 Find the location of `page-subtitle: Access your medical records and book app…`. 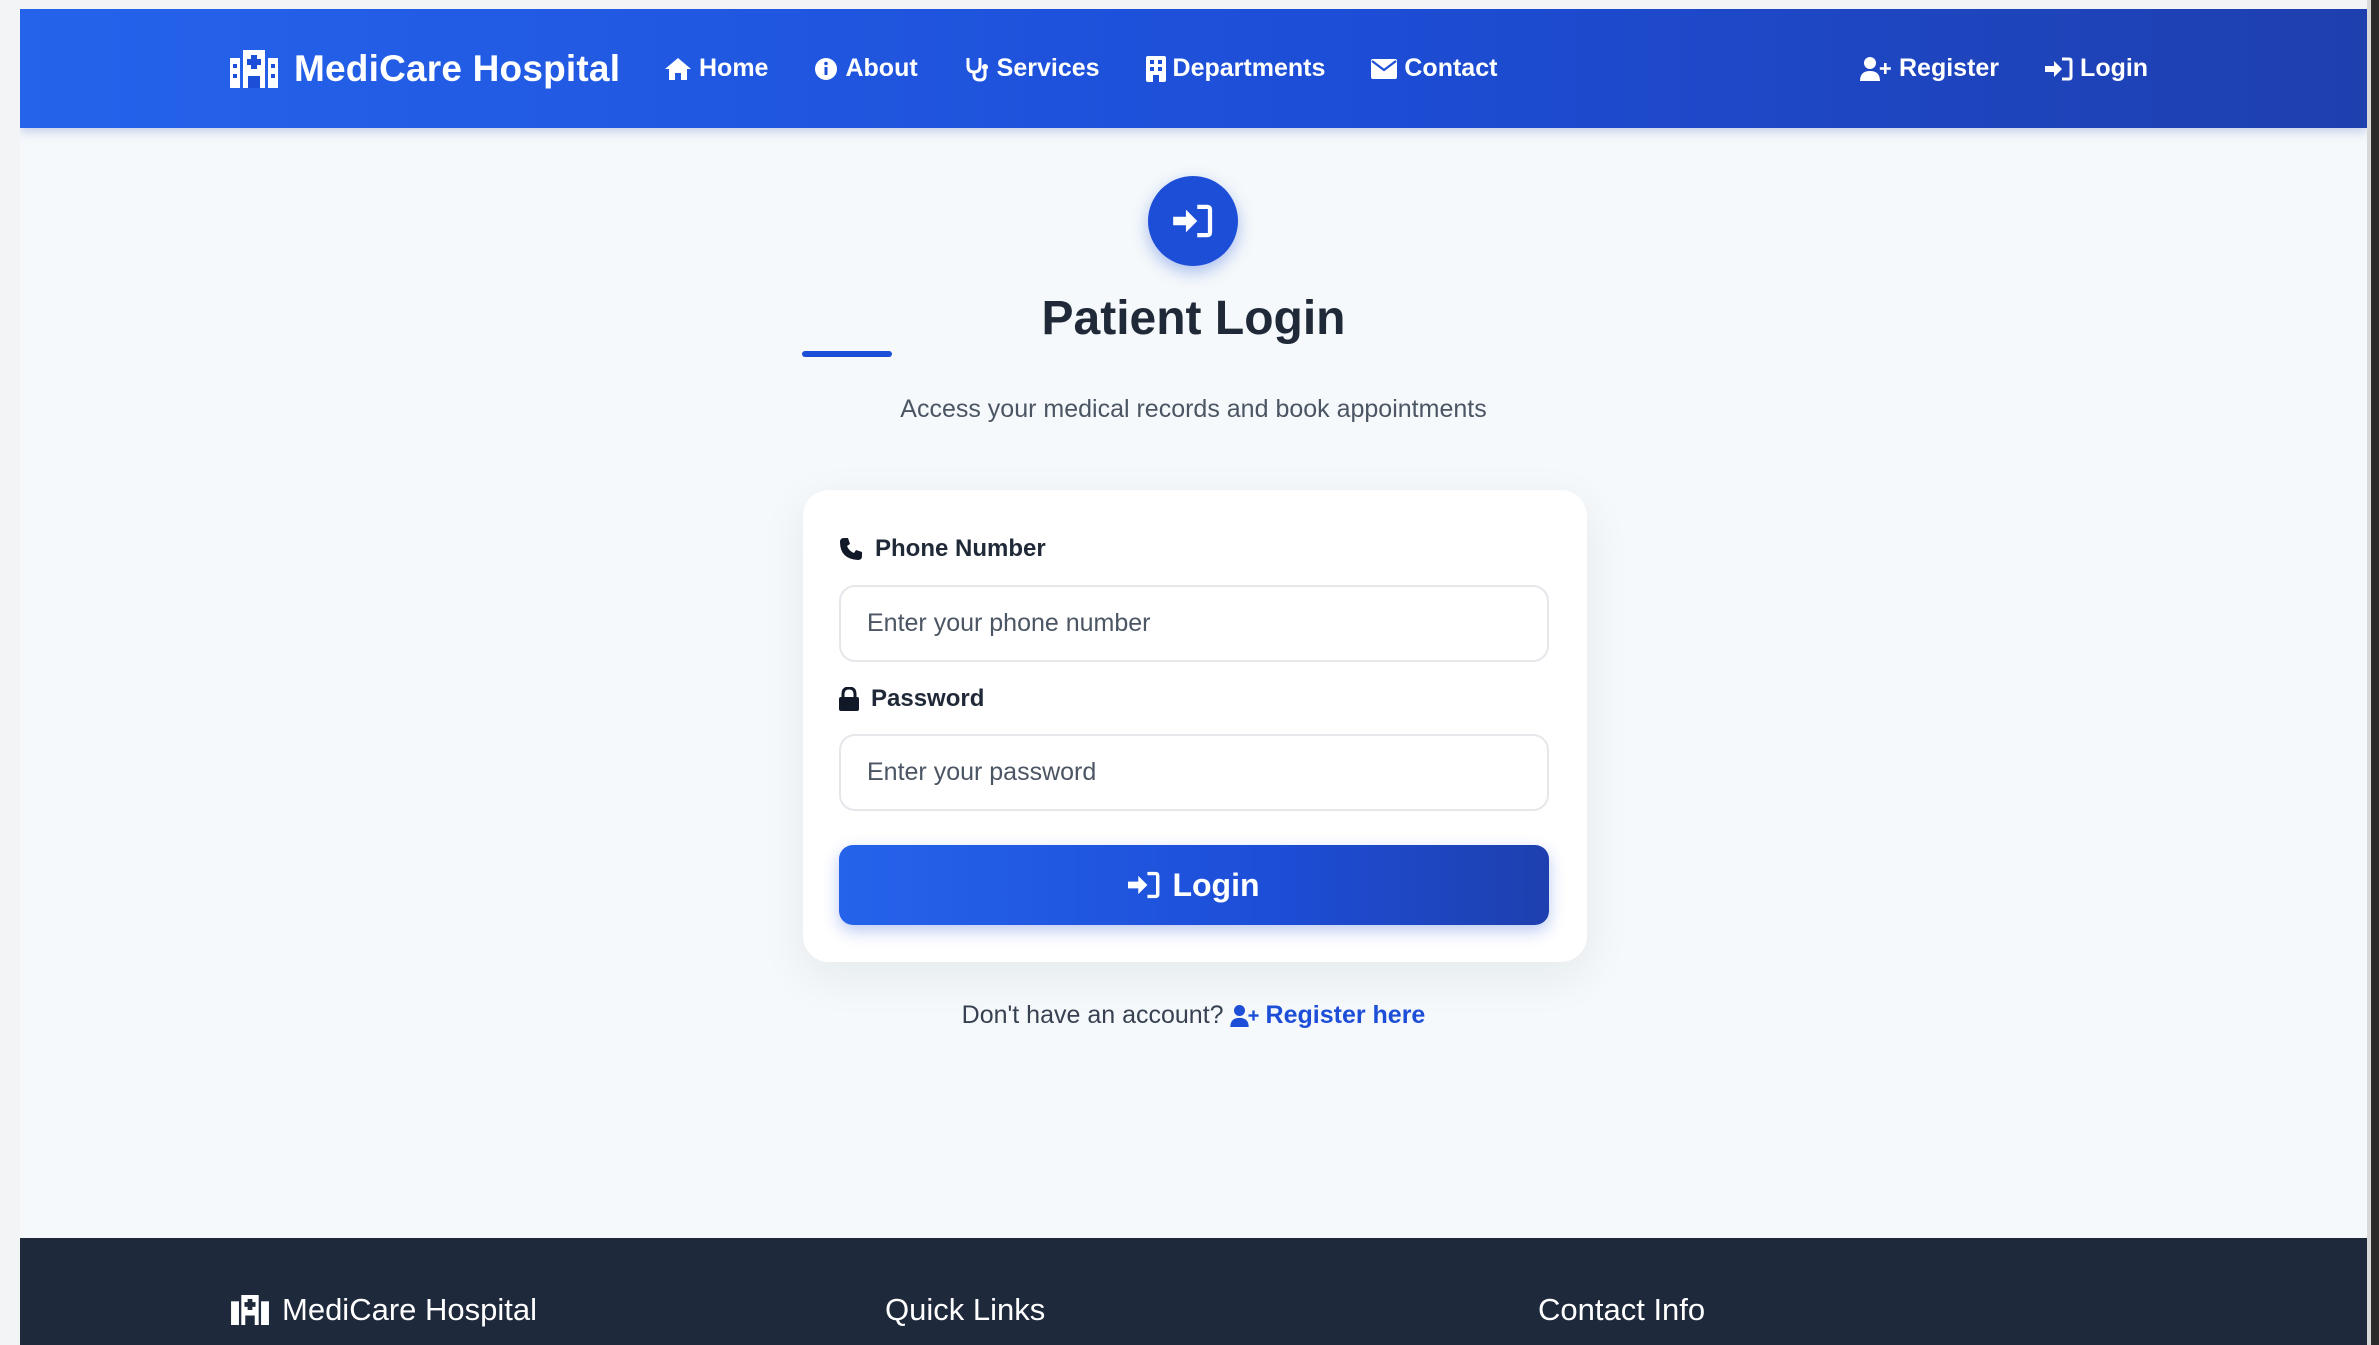

page-subtitle: Access your medical records and book app… is located at coordinates (1193, 409).